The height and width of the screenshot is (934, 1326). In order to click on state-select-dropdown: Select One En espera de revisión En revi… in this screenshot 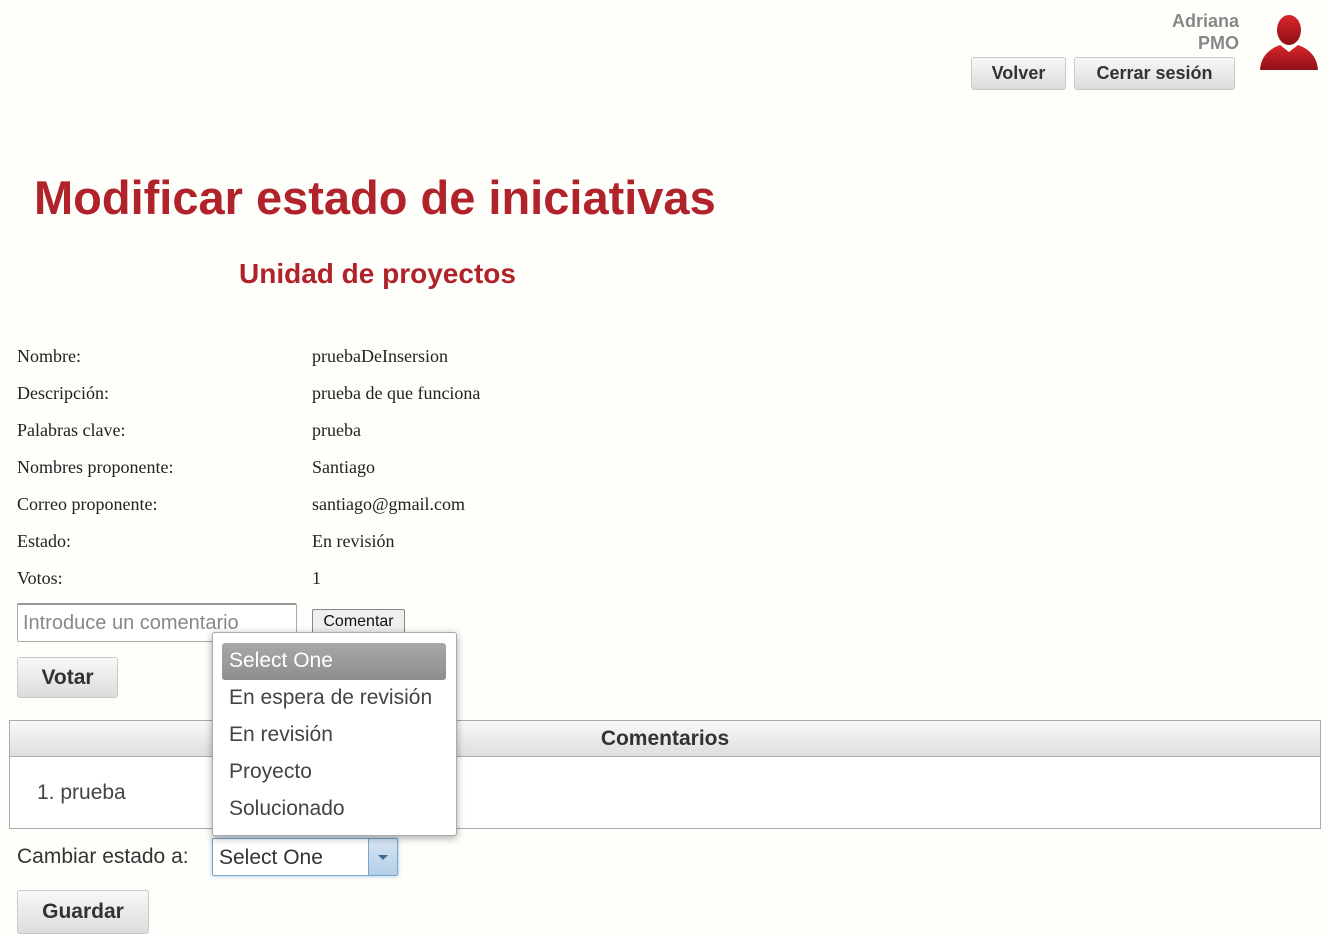, I will do `click(334, 734)`.